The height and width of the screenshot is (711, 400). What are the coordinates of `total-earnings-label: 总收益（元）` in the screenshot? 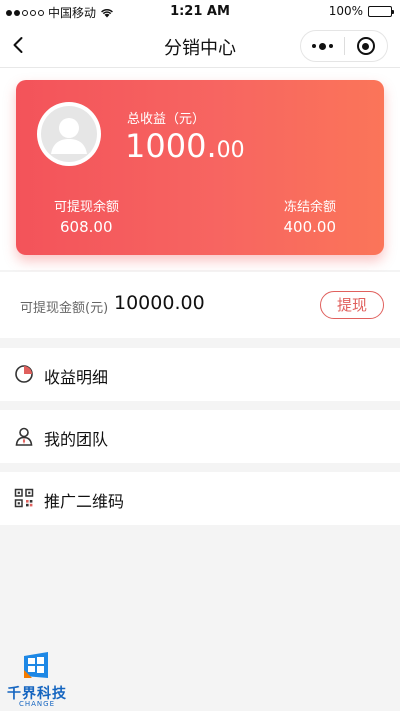 It's located at (166, 119).